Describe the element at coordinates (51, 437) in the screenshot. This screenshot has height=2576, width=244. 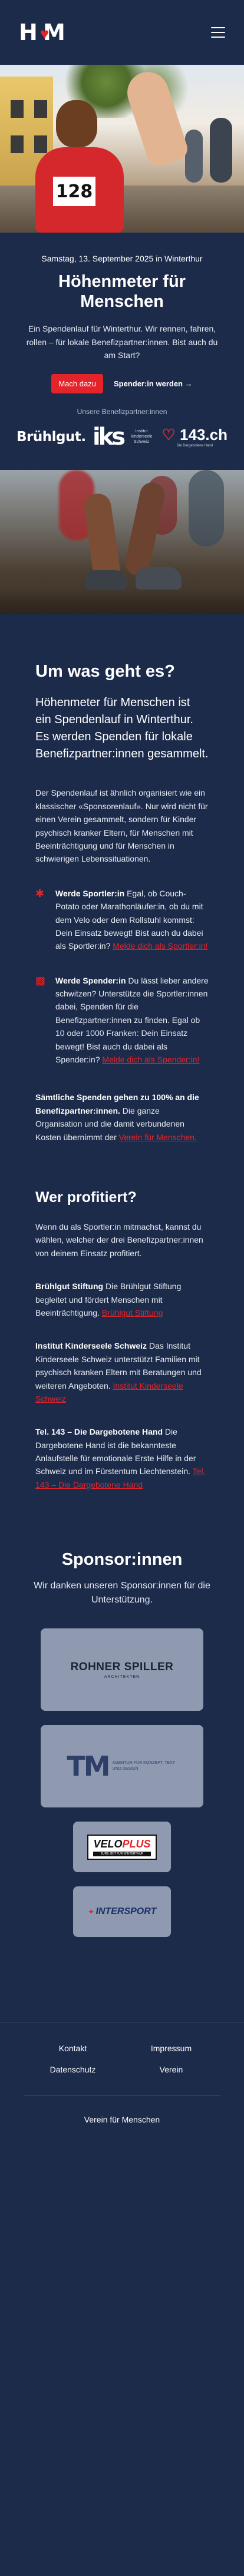
I see `bruehlgut-logo: Brühlgut.` at that location.